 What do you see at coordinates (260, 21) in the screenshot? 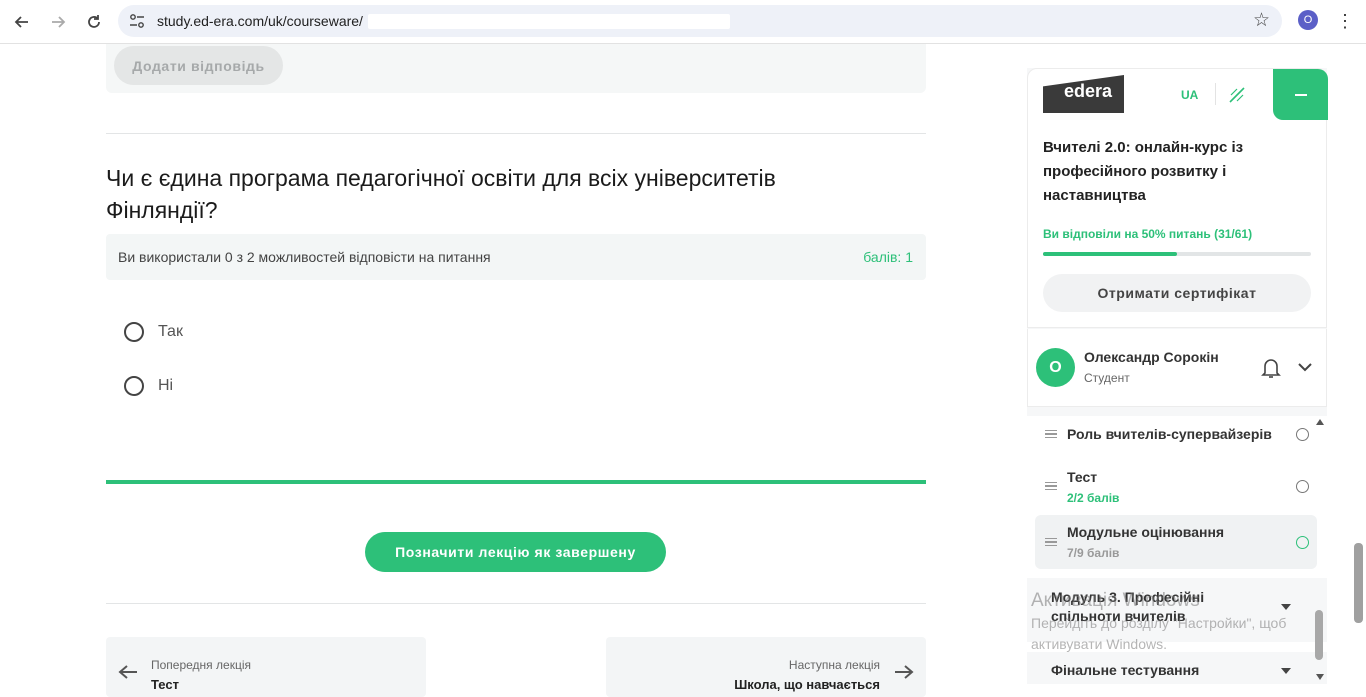
I see `url-text: study.ed-era.com/uk/courseware/` at bounding box center [260, 21].